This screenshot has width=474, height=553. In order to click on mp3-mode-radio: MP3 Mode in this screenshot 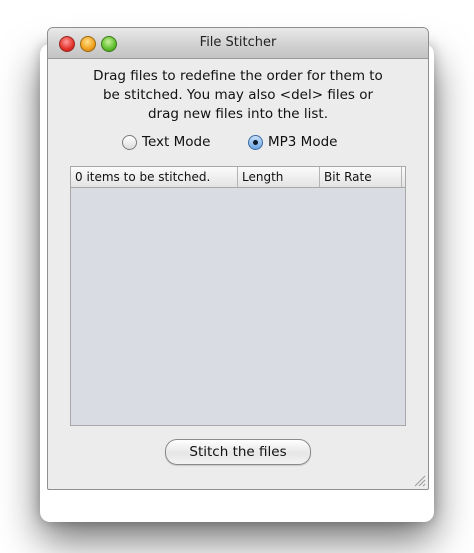, I will do `click(292, 142)`.